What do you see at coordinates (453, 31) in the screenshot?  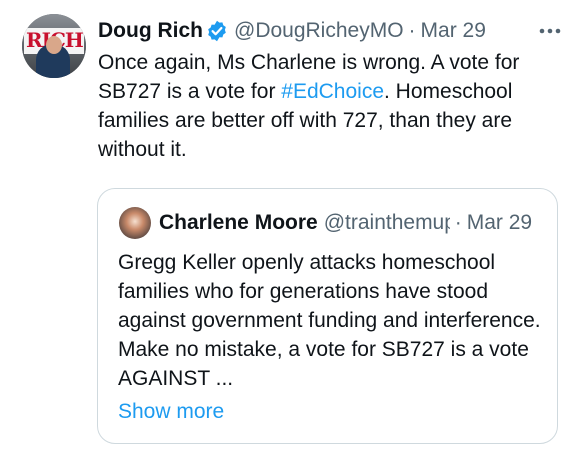 I see `tweet-date: Mar 29` at bounding box center [453, 31].